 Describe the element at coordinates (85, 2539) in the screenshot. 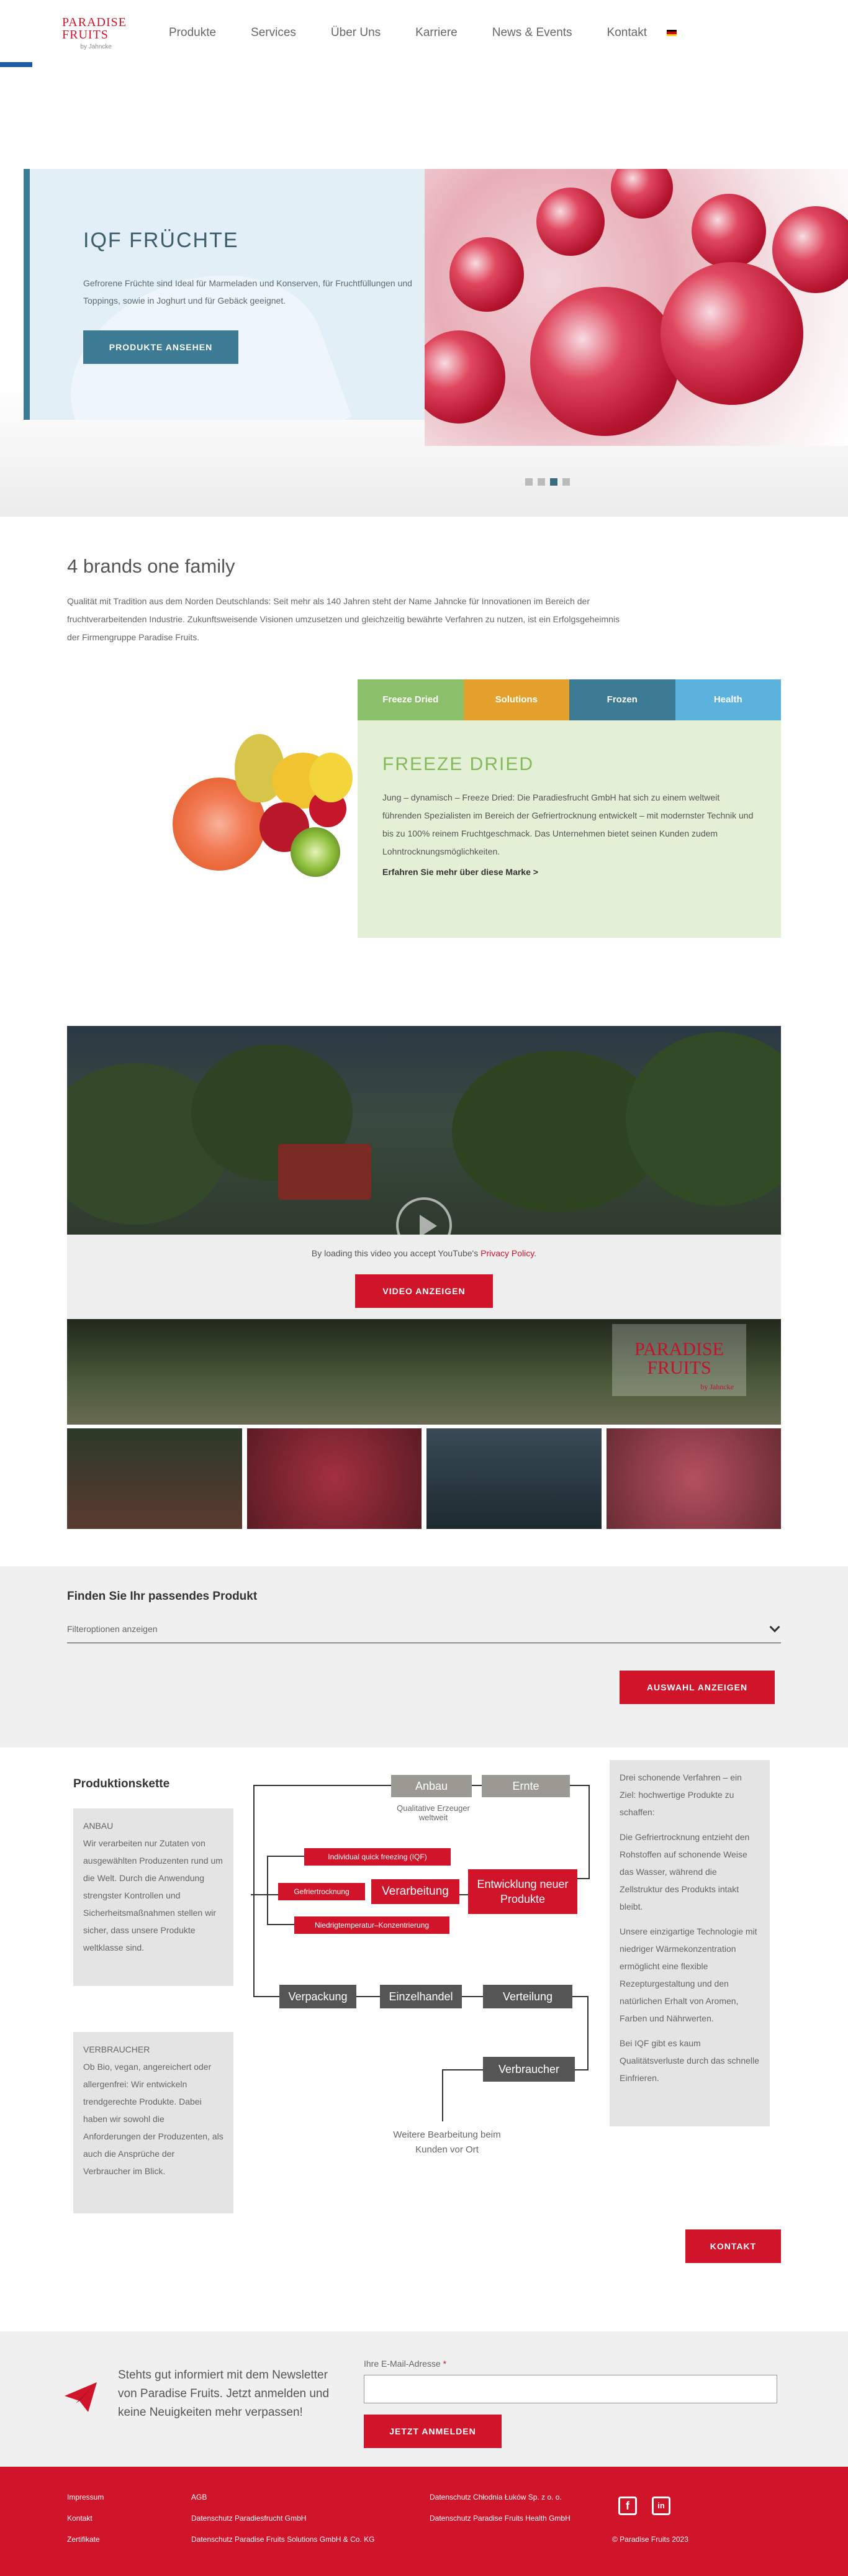

I see `footer-link-zertifikate: Zertifikate` at that location.